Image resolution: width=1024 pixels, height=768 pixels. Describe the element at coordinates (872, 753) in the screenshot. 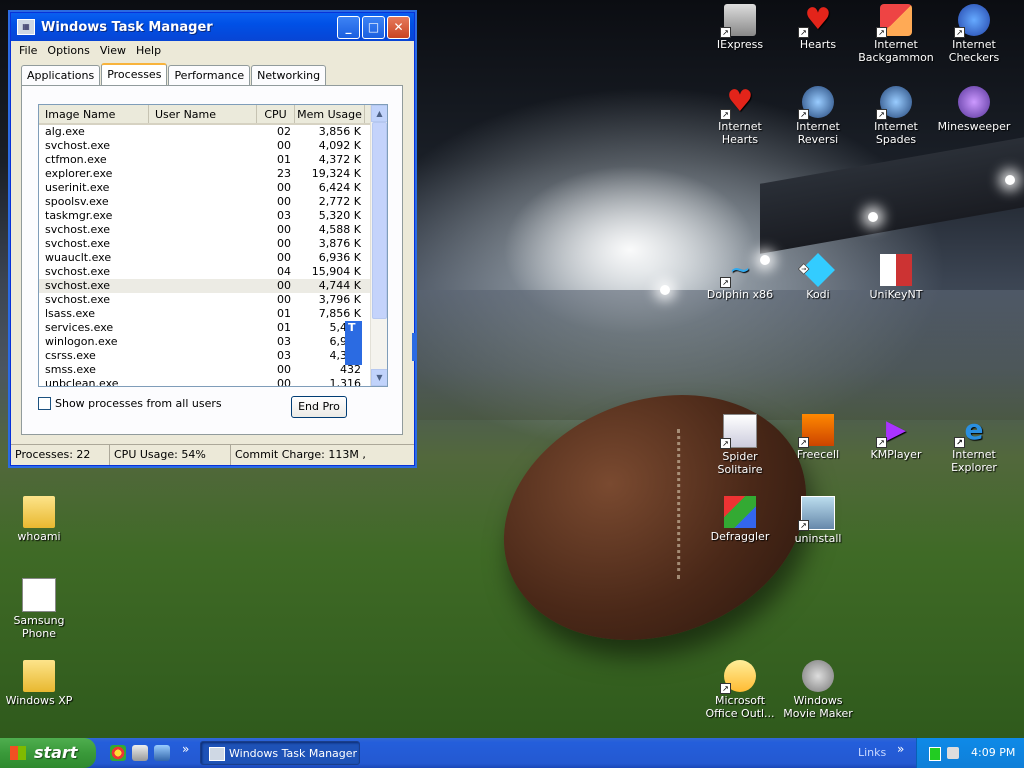

I see `links-toolbar: Links` at that location.